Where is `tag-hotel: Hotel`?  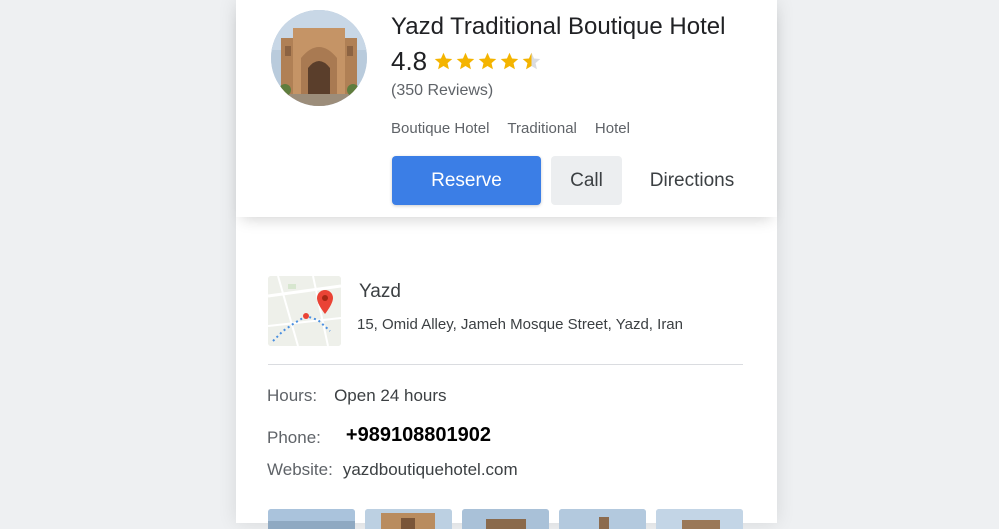
tag-hotel: Hotel is located at coordinates (612, 128).